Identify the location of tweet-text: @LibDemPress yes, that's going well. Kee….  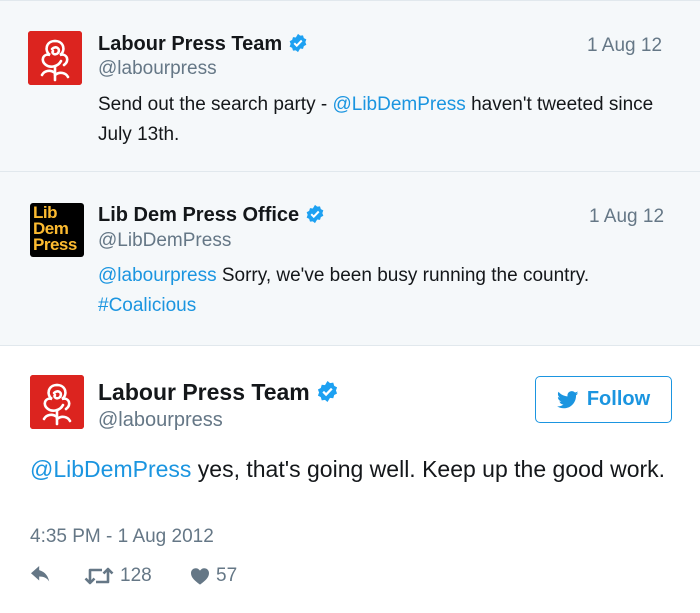
(348, 469).